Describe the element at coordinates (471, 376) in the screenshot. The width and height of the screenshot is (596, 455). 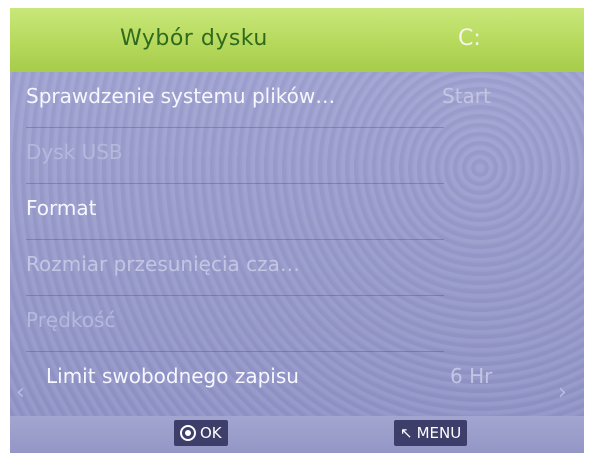
I see `menu-item-value: 6 Hr` at that location.